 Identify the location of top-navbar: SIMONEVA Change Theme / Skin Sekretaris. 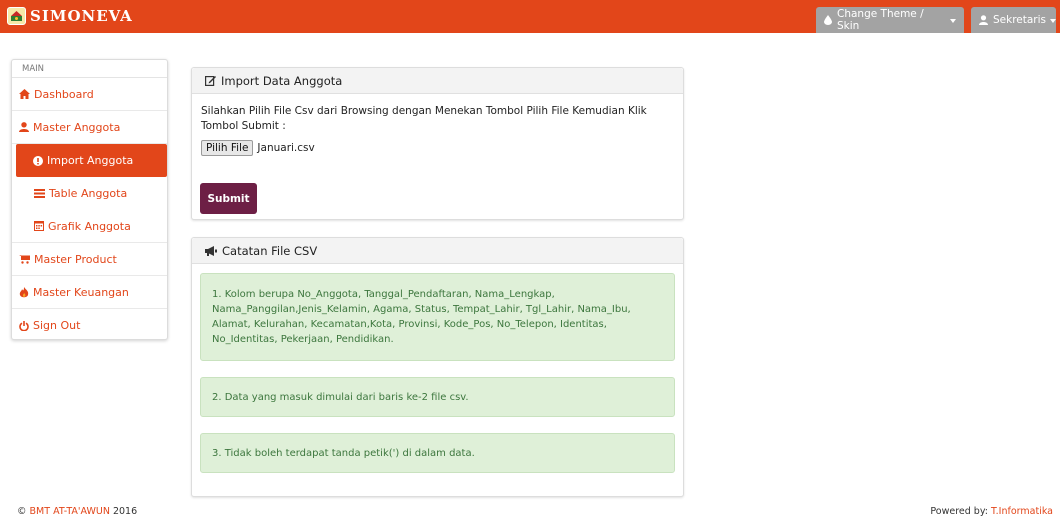
(530, 16).